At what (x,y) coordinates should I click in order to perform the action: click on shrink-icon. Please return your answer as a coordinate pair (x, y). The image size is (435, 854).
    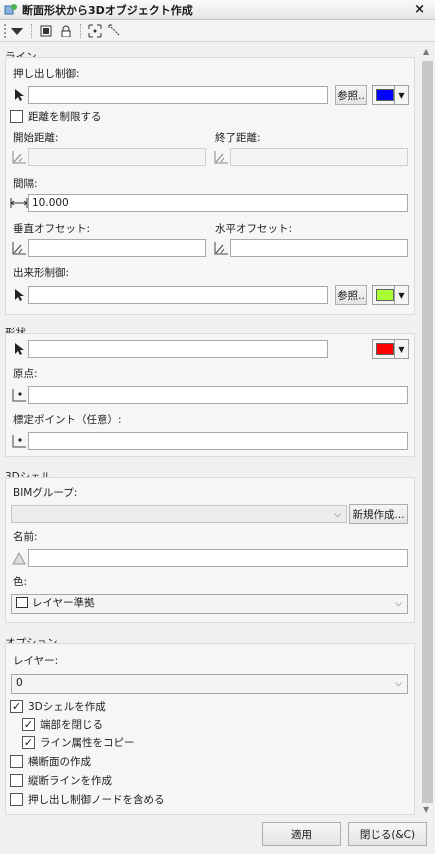
    Looking at the image, I should click on (115, 31).